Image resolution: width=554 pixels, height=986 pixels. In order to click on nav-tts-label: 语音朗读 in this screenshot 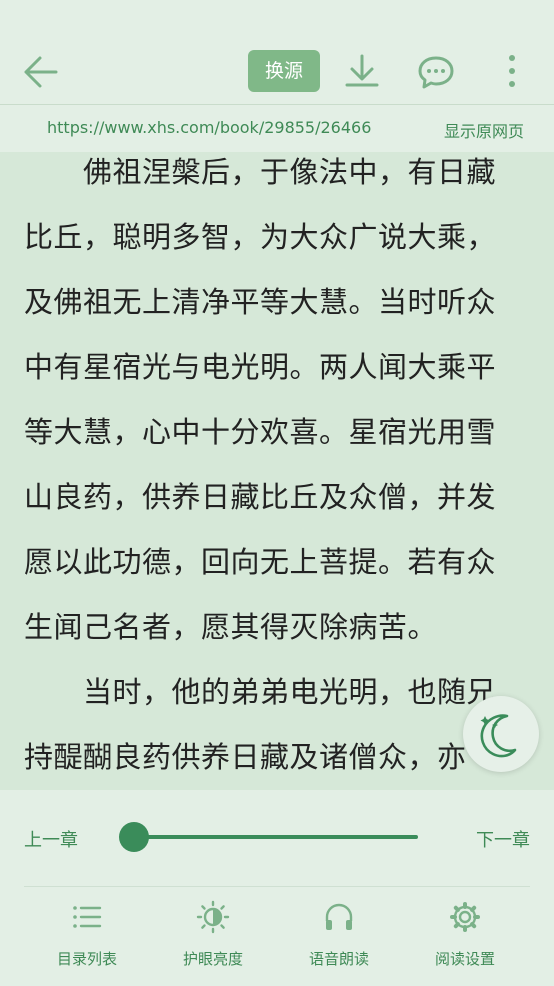, I will do `click(338, 959)`.